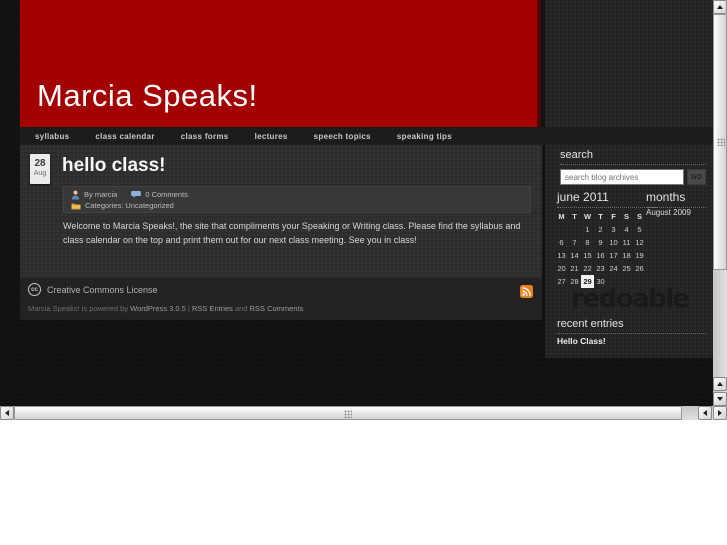 The height and width of the screenshot is (545, 727). Describe the element at coordinates (241, 308) in the screenshot. I see `powered-and: and` at that location.